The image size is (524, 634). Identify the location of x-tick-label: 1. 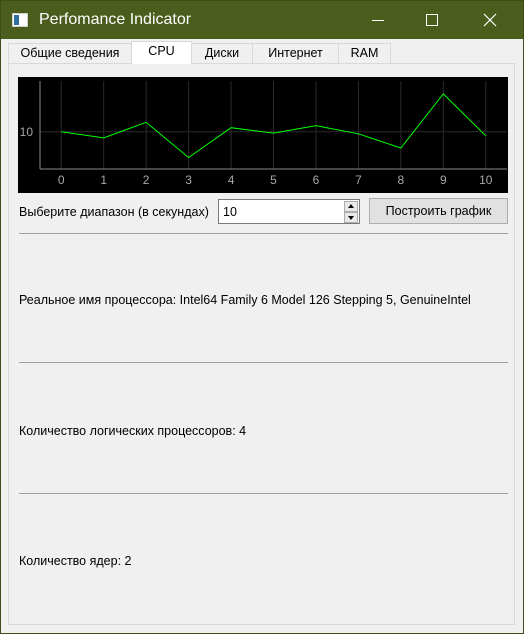
(103, 180).